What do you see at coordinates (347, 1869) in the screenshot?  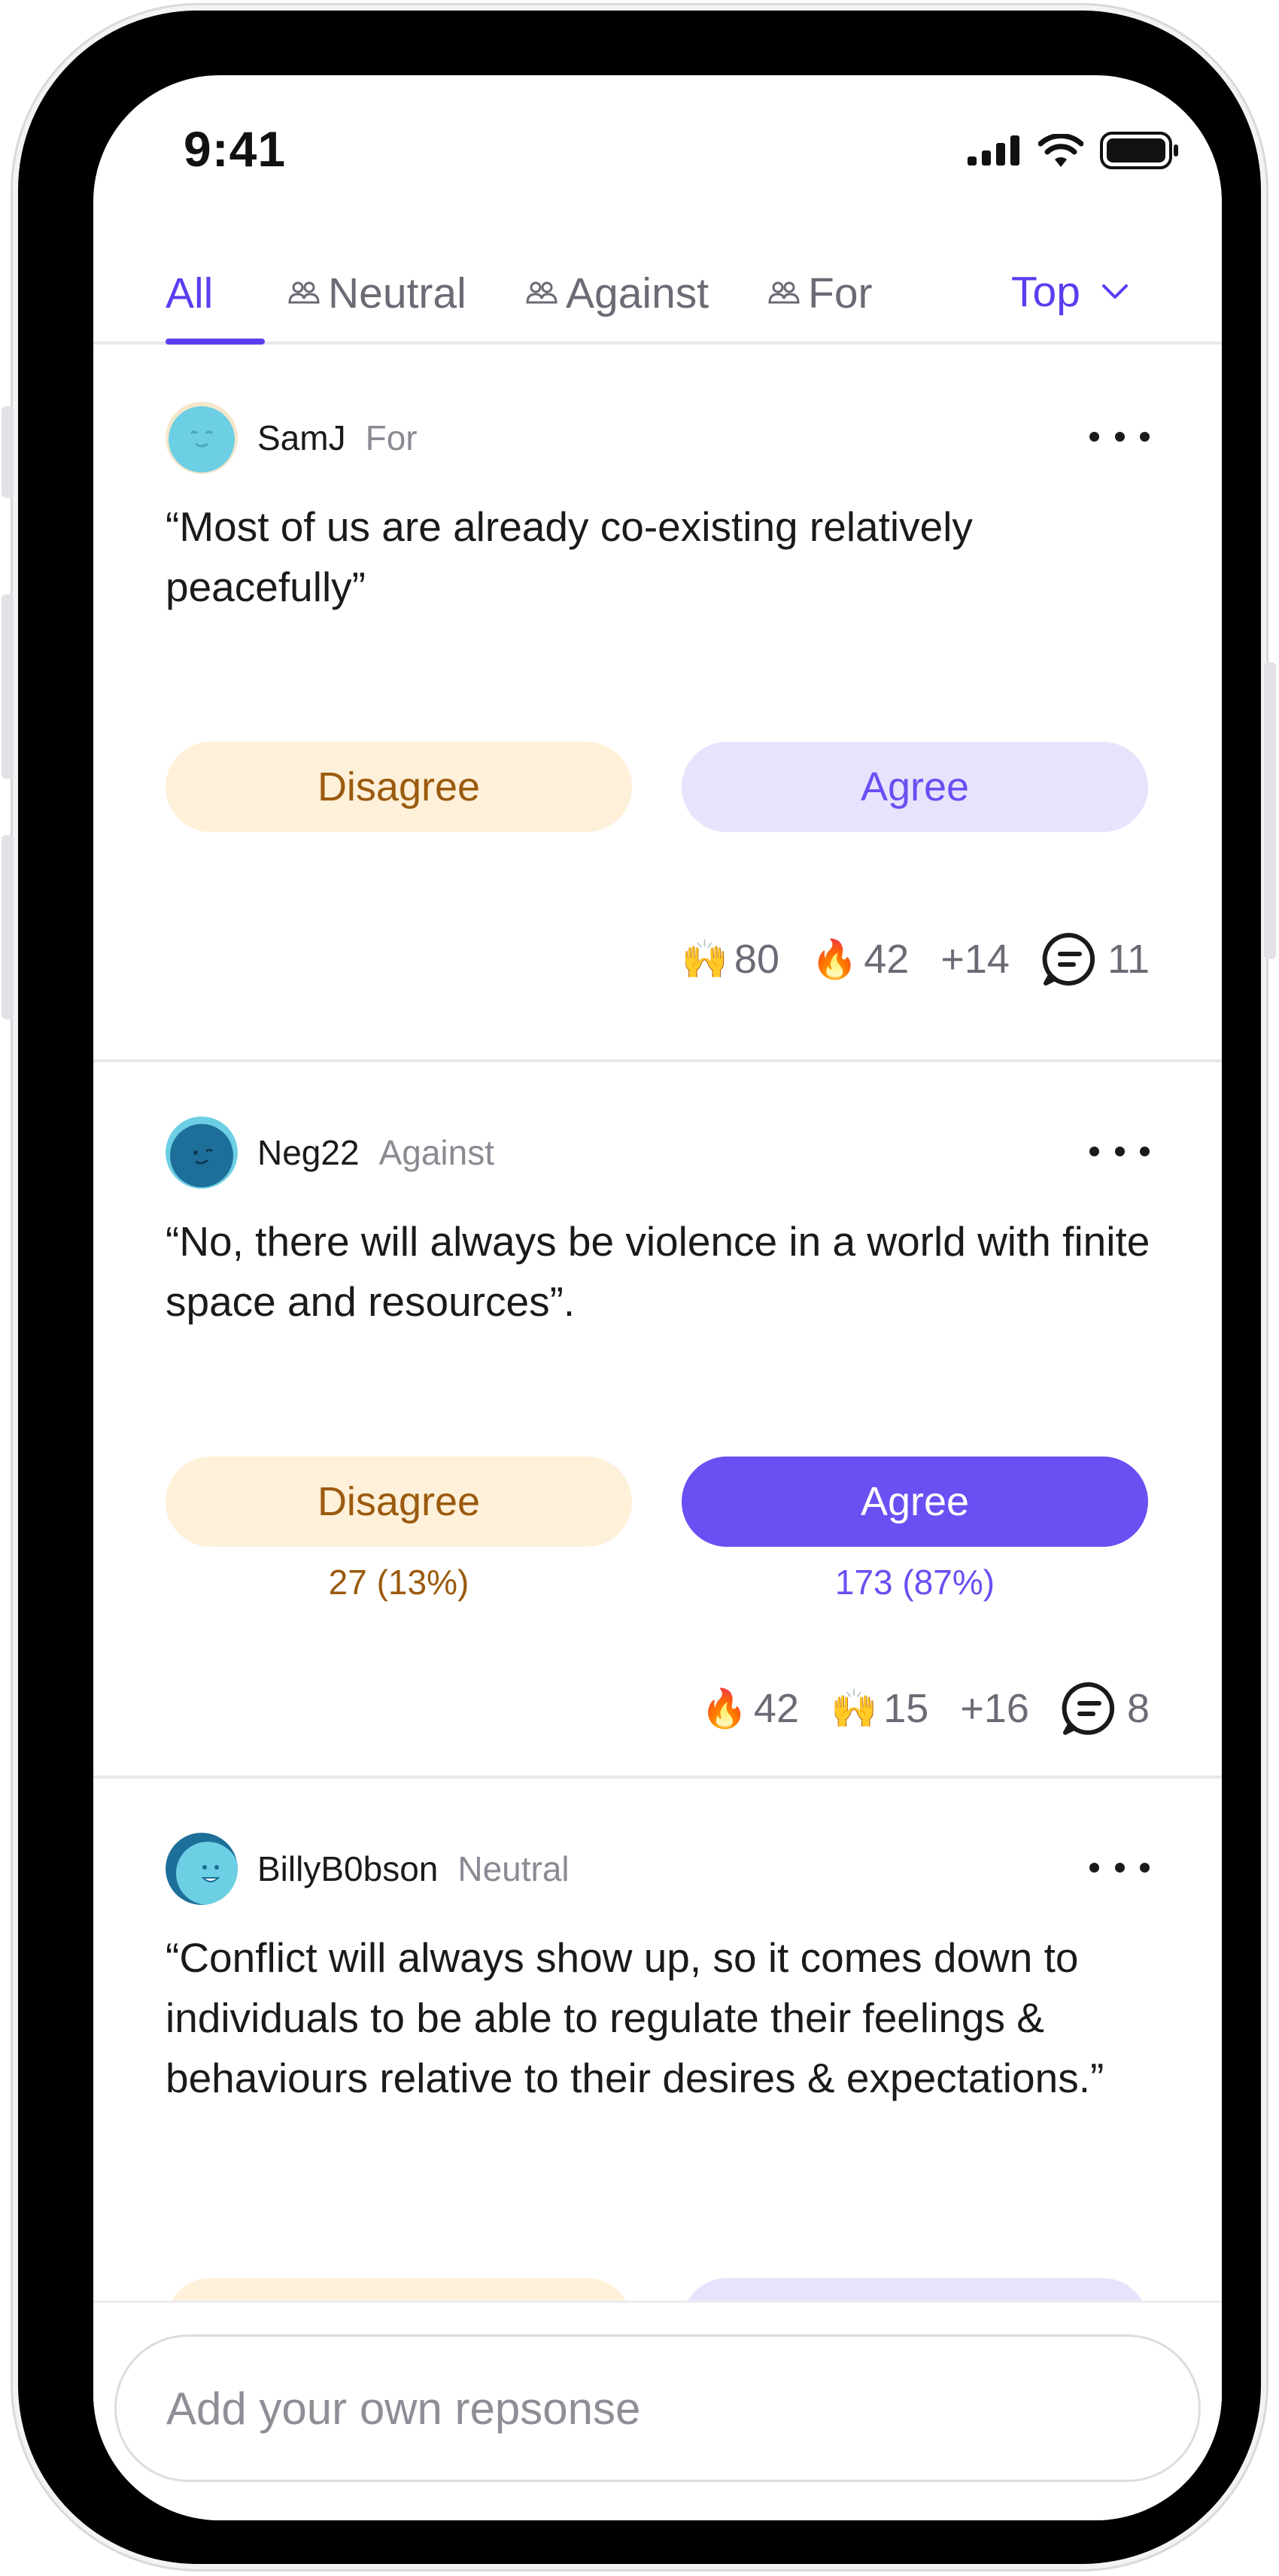 I see `author-name: BillyB0bson` at bounding box center [347, 1869].